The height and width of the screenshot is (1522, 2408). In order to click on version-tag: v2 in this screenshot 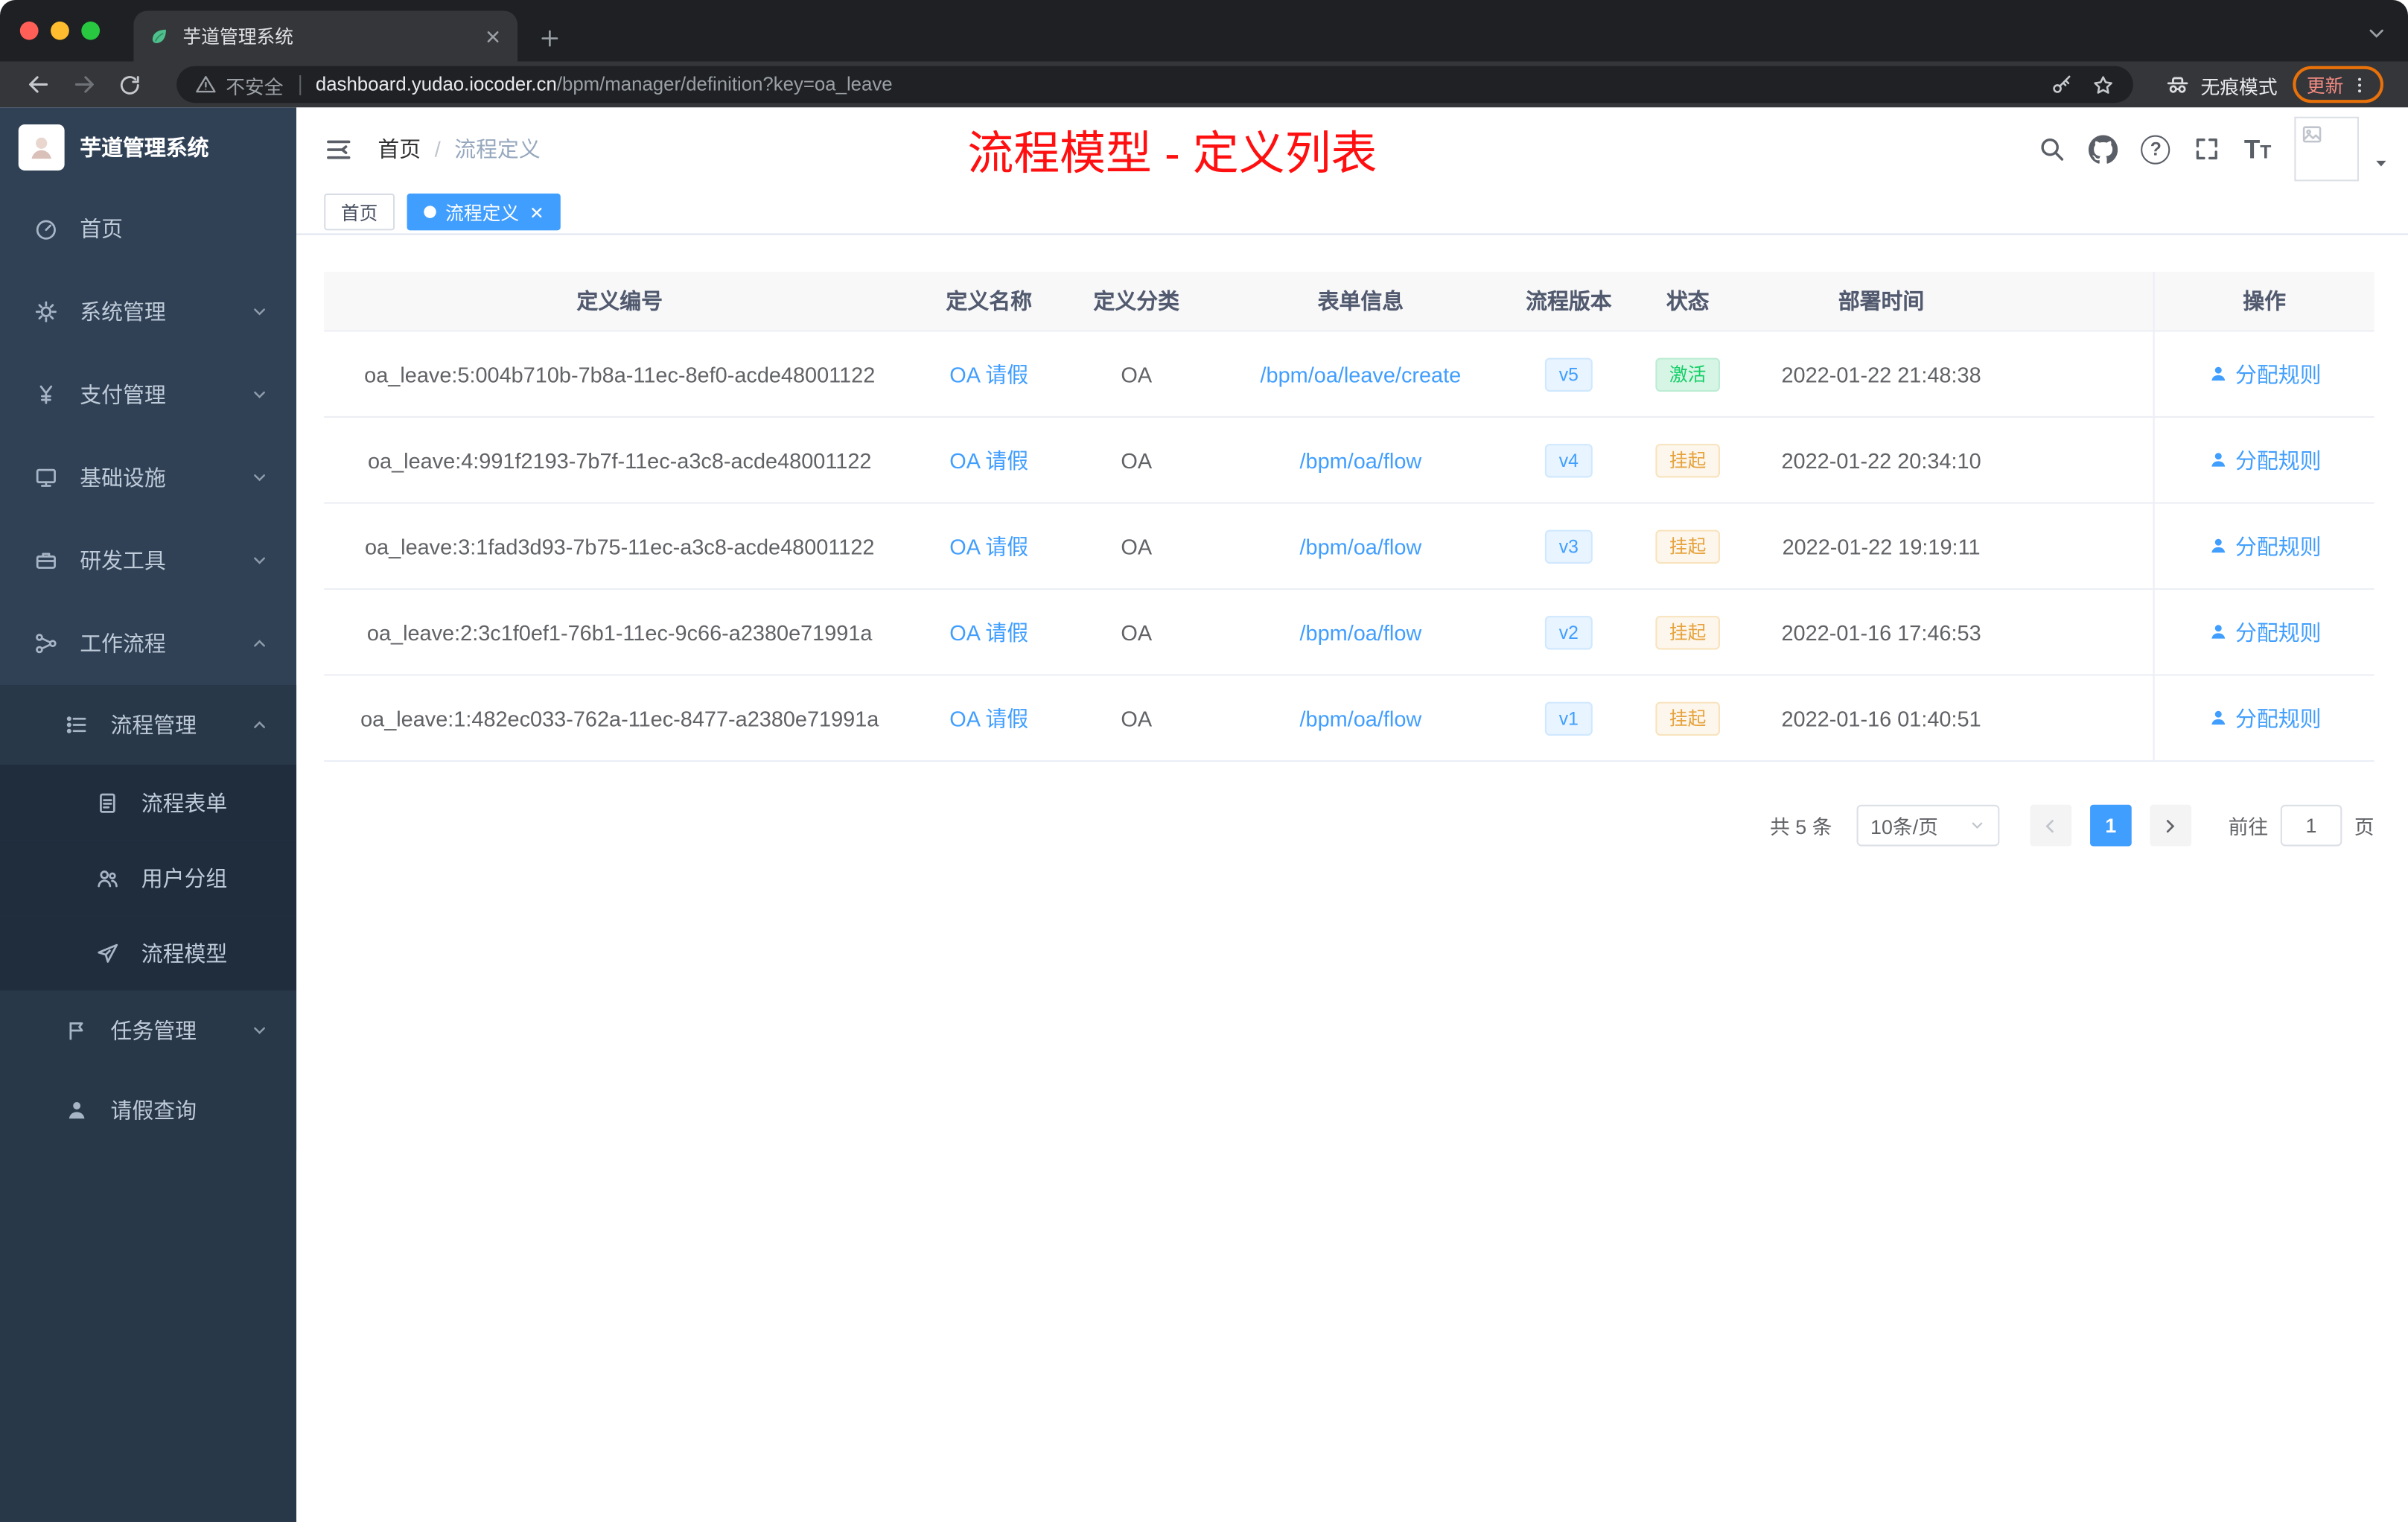, I will do `click(1569, 632)`.